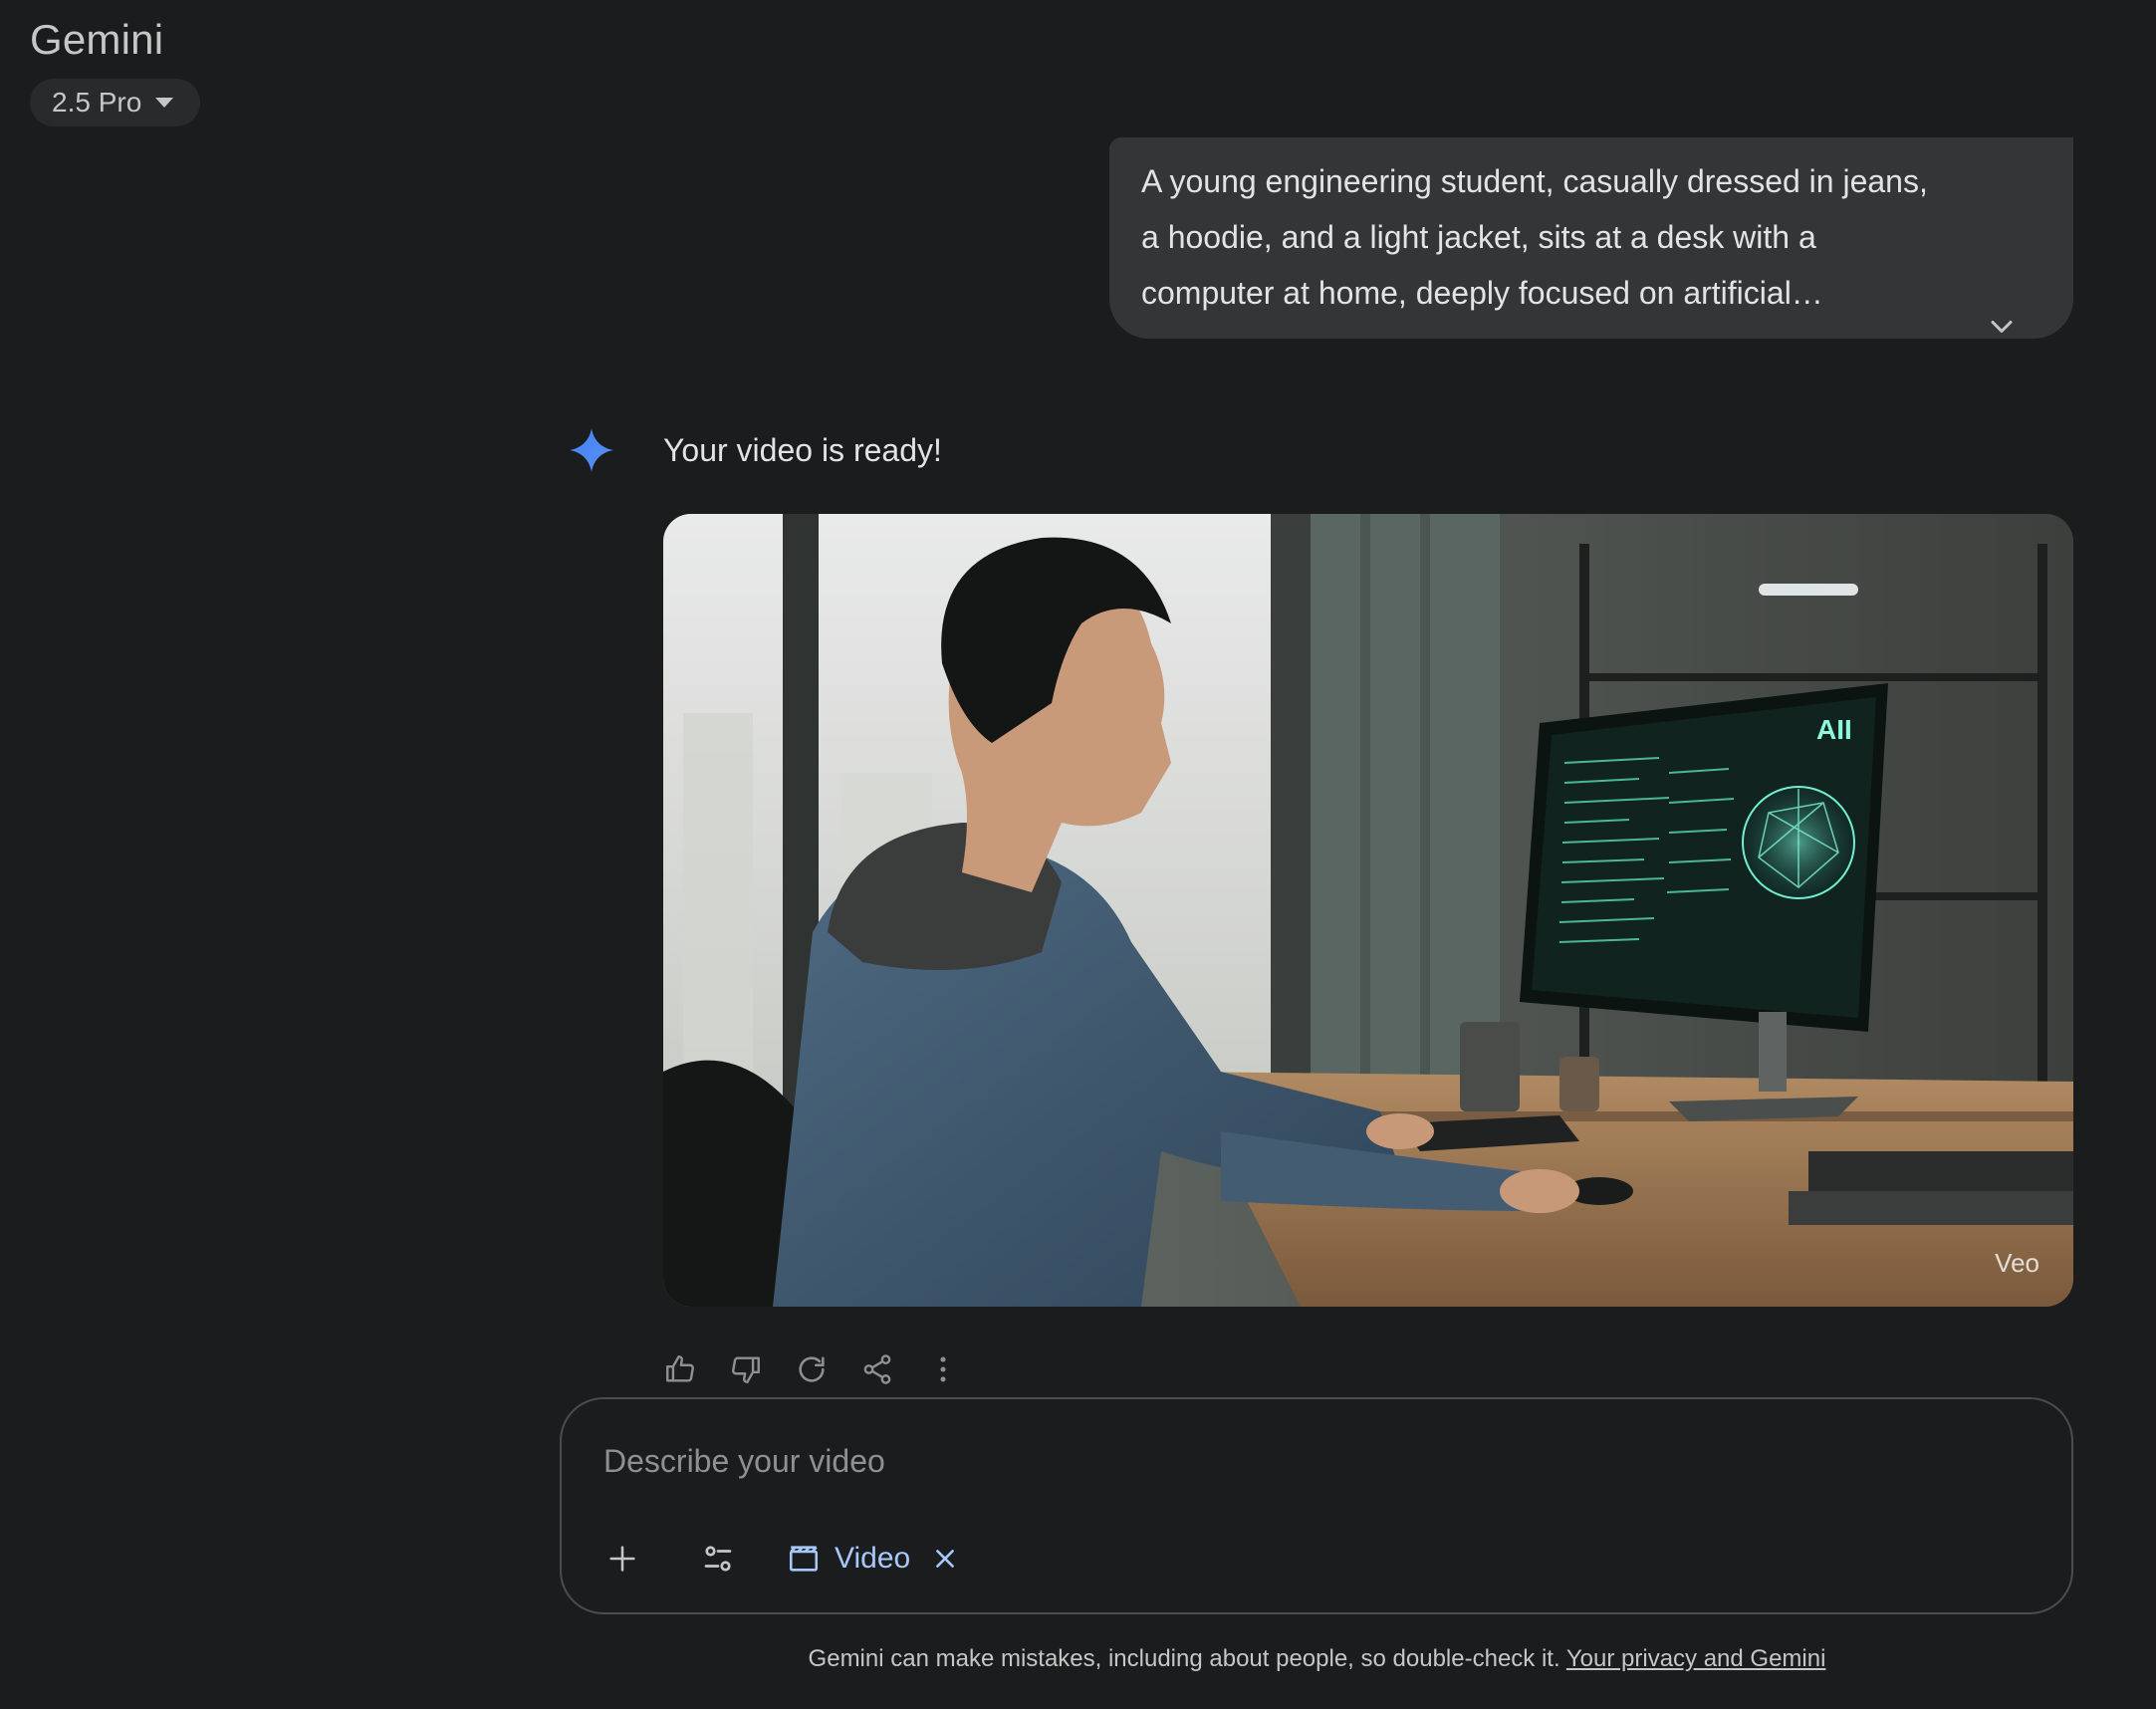  I want to click on close-icon, so click(945, 1559).